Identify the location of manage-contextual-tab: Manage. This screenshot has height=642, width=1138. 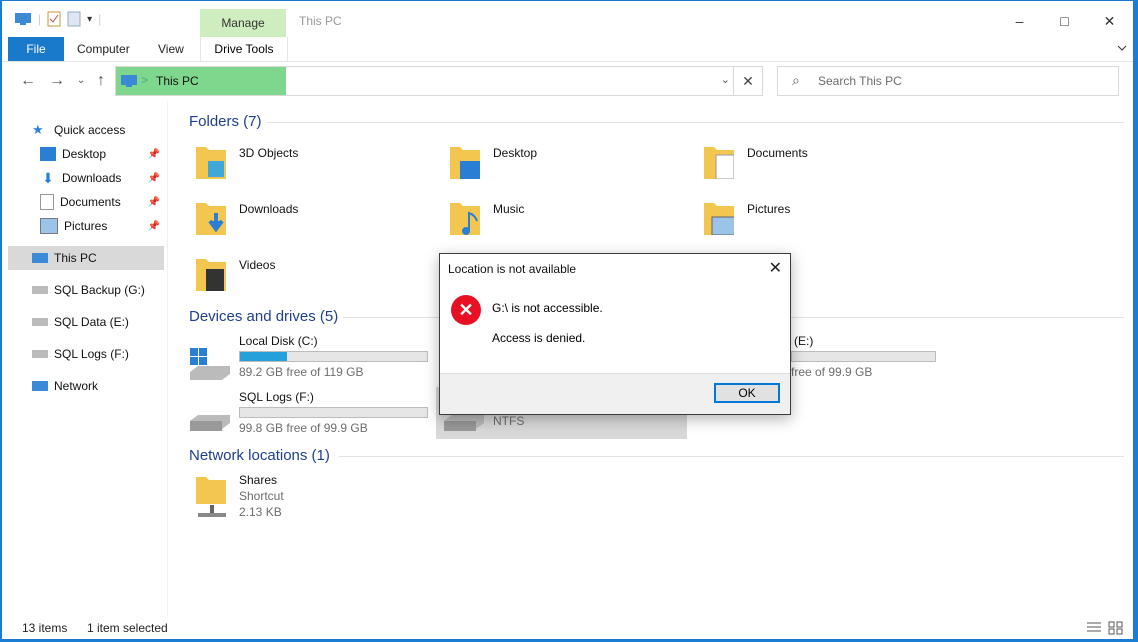
(243, 23).